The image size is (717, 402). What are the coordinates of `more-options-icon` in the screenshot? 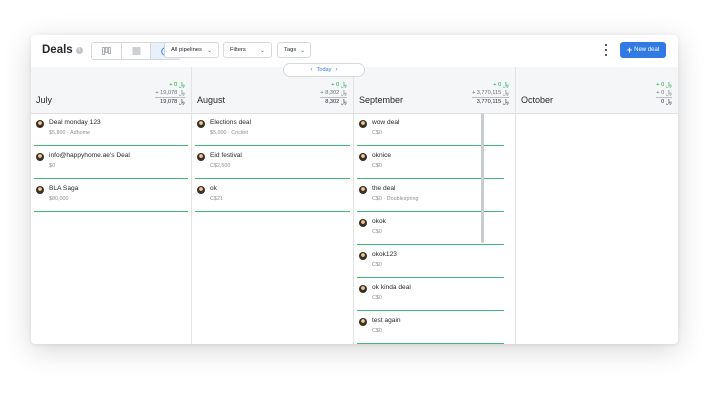 It's located at (606, 50).